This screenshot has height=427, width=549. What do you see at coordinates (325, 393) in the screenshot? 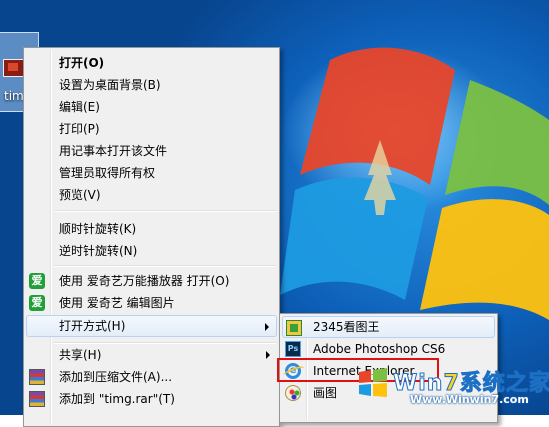
I see `submenu-item-label: 画图` at bounding box center [325, 393].